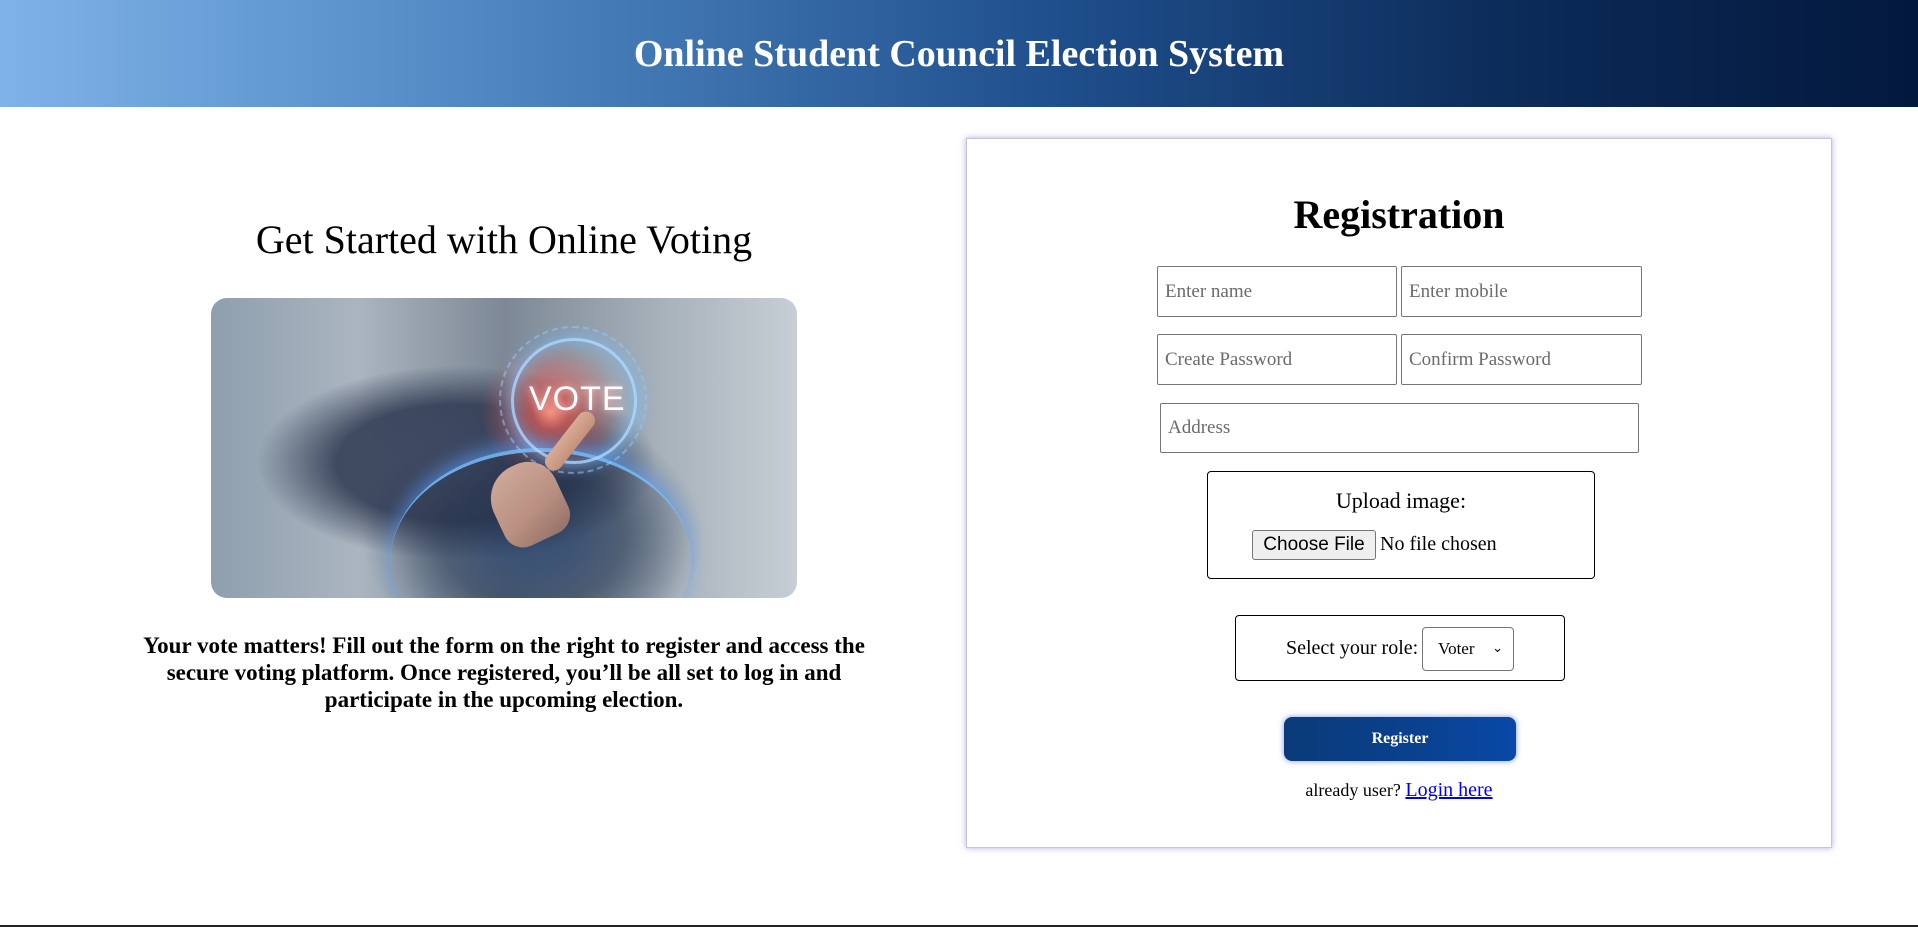 Image resolution: width=1918 pixels, height=927 pixels. What do you see at coordinates (1401, 525) in the screenshot?
I see `upload-image-box: Upload image: Choose File No file chosen` at bounding box center [1401, 525].